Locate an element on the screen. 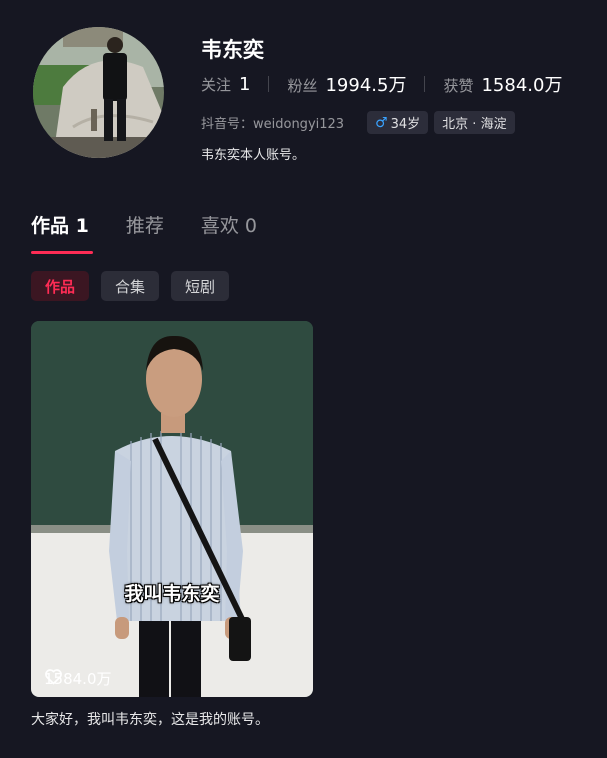  works-subtabs: 作品 合集 短剧 is located at coordinates (136, 286).